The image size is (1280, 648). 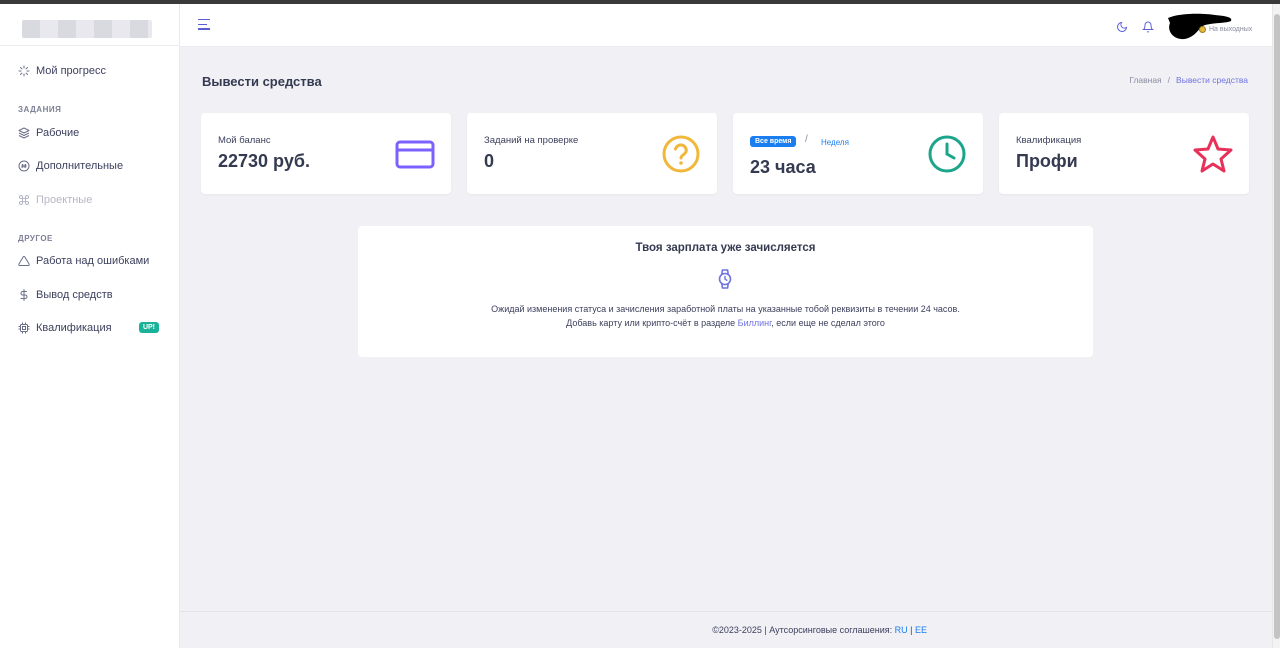 I want to click on sidebar-item-label: Проектные, so click(x=64, y=200).